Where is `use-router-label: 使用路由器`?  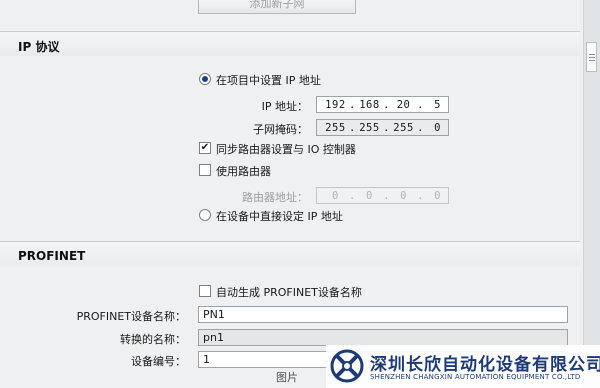 use-router-label: 使用路由器 is located at coordinates (243, 171).